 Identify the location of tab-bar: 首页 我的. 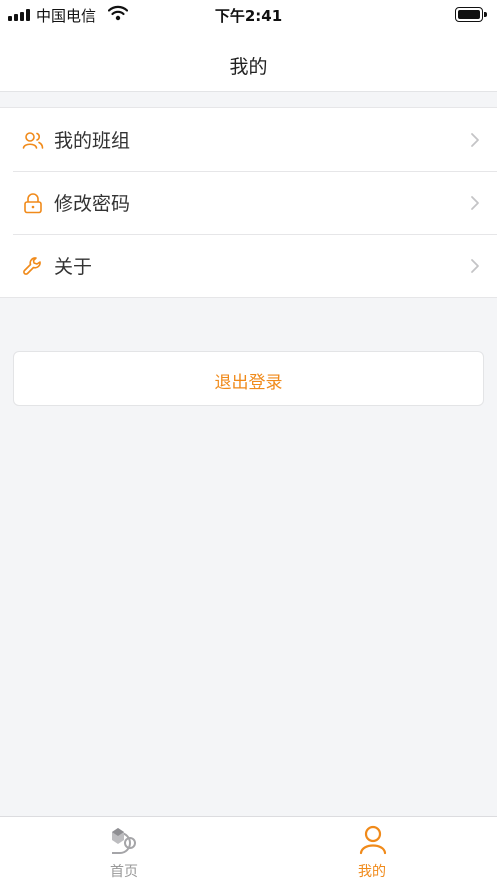
(248, 849).